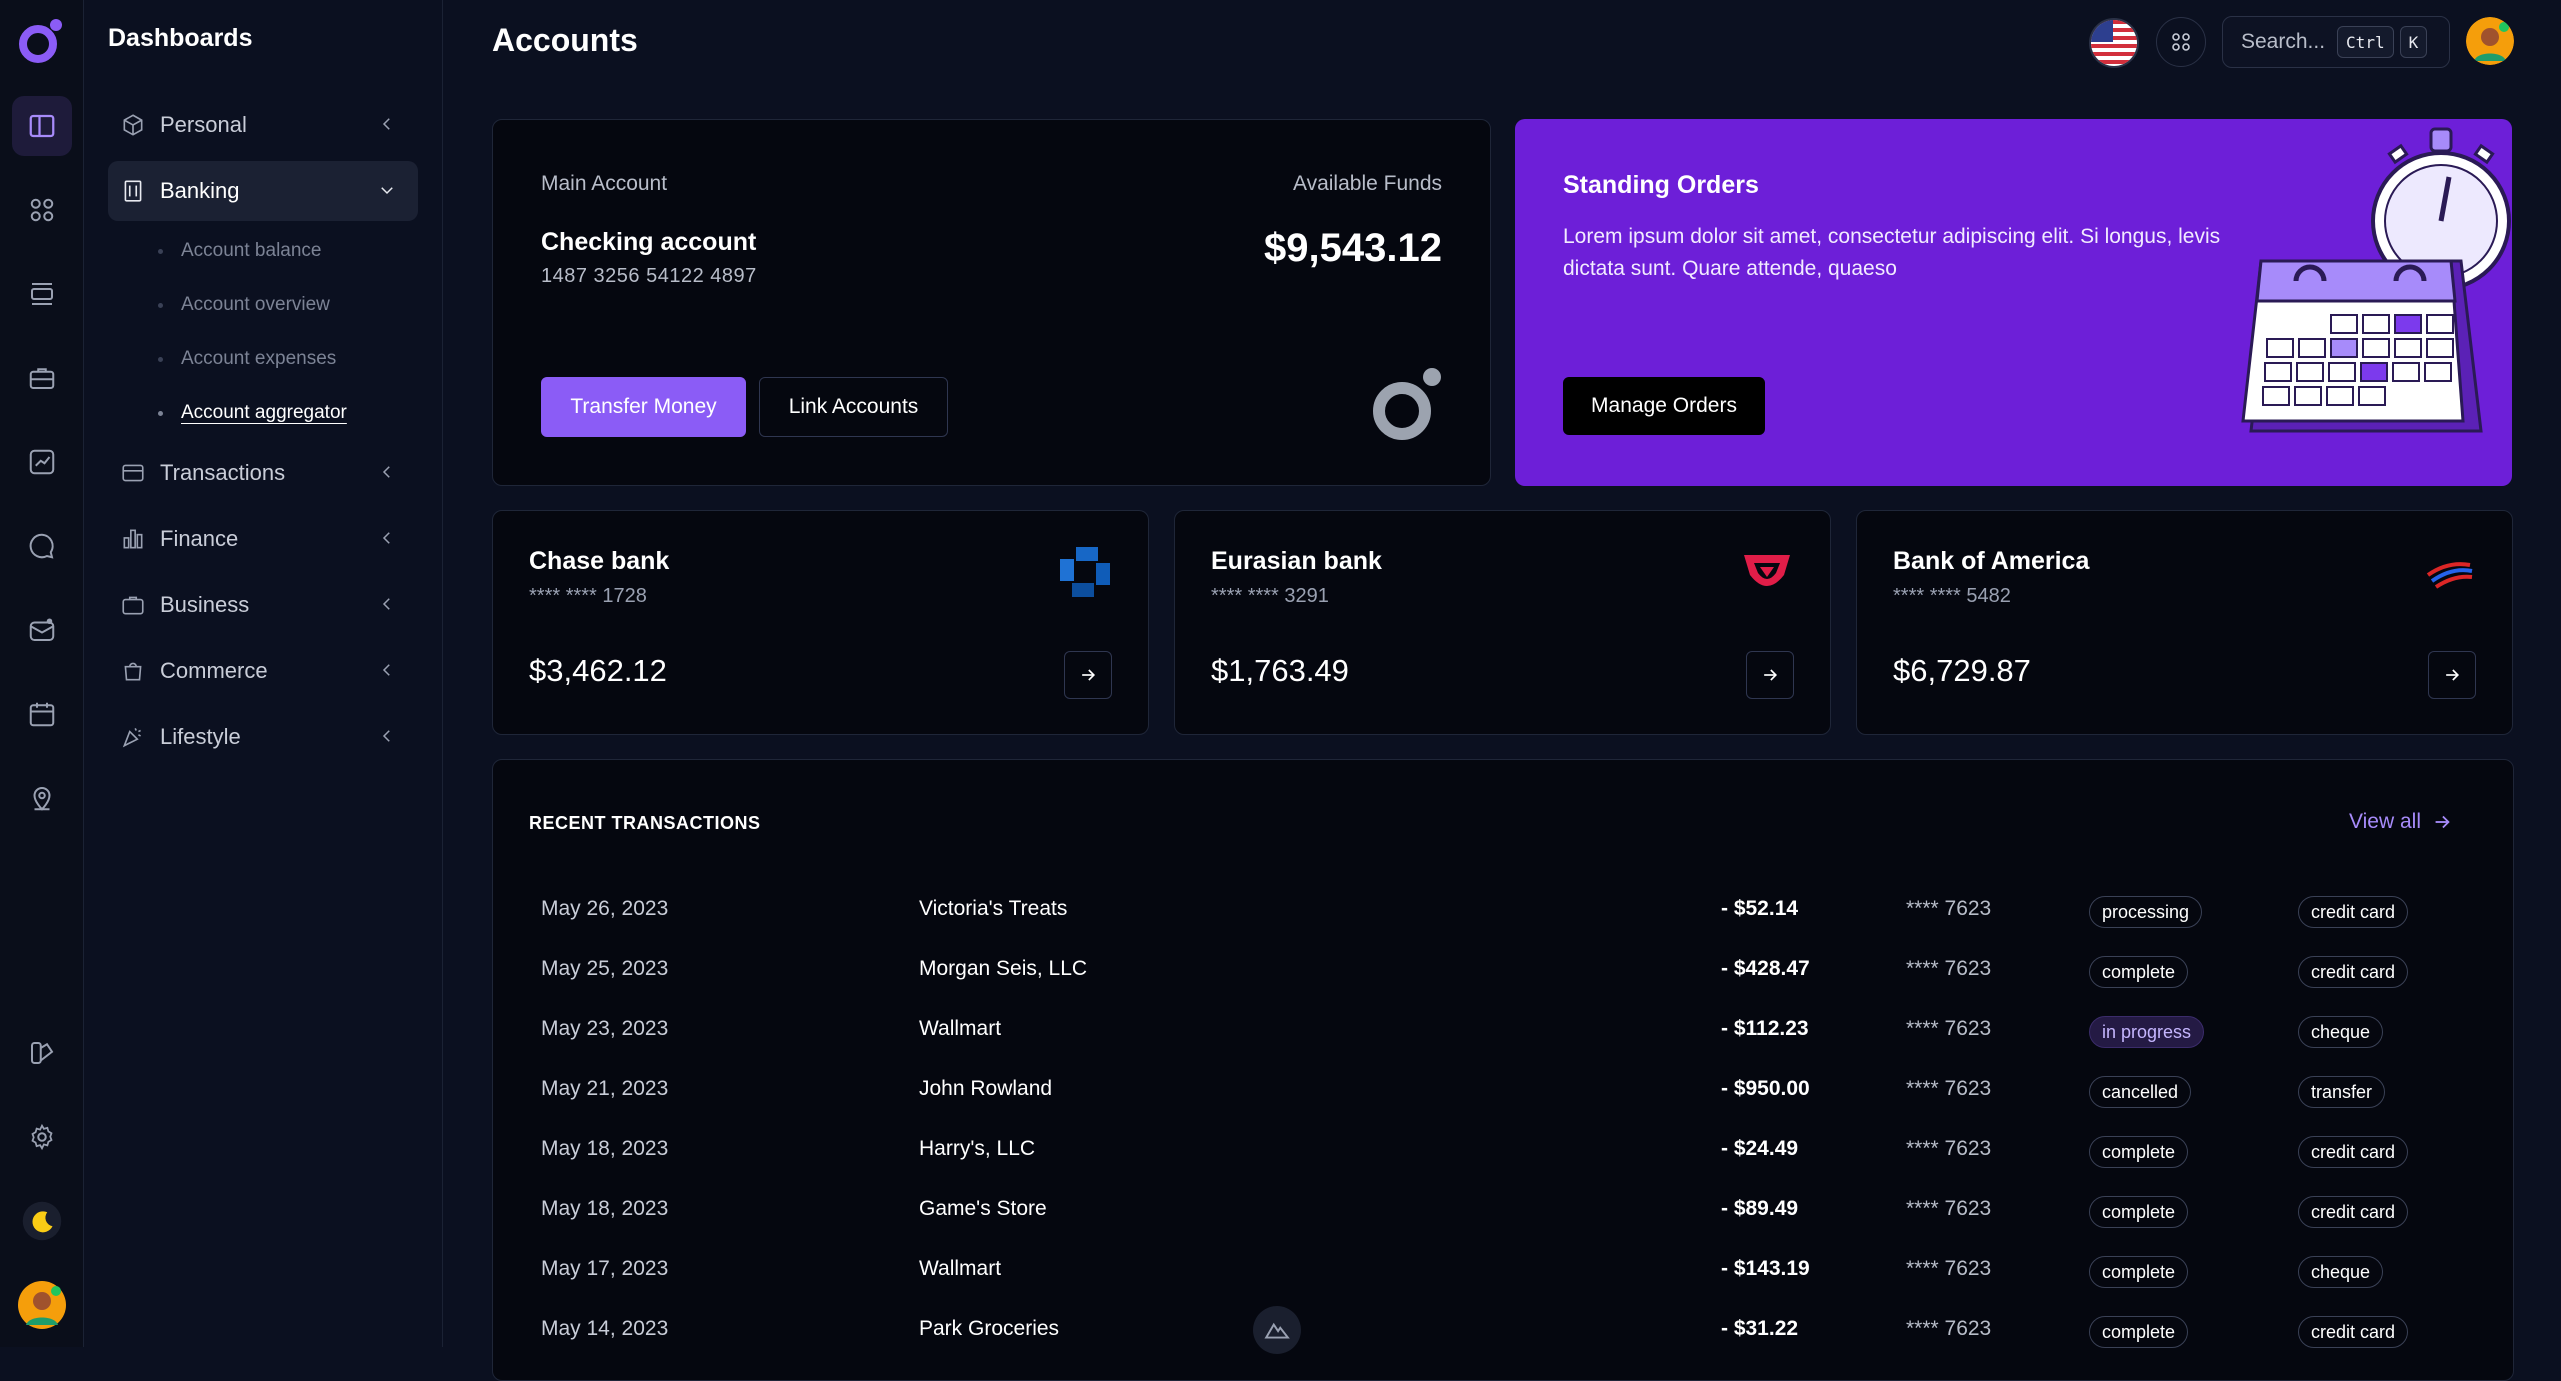 The height and width of the screenshot is (1381, 2561). I want to click on chevron-down-icon, so click(387, 191).